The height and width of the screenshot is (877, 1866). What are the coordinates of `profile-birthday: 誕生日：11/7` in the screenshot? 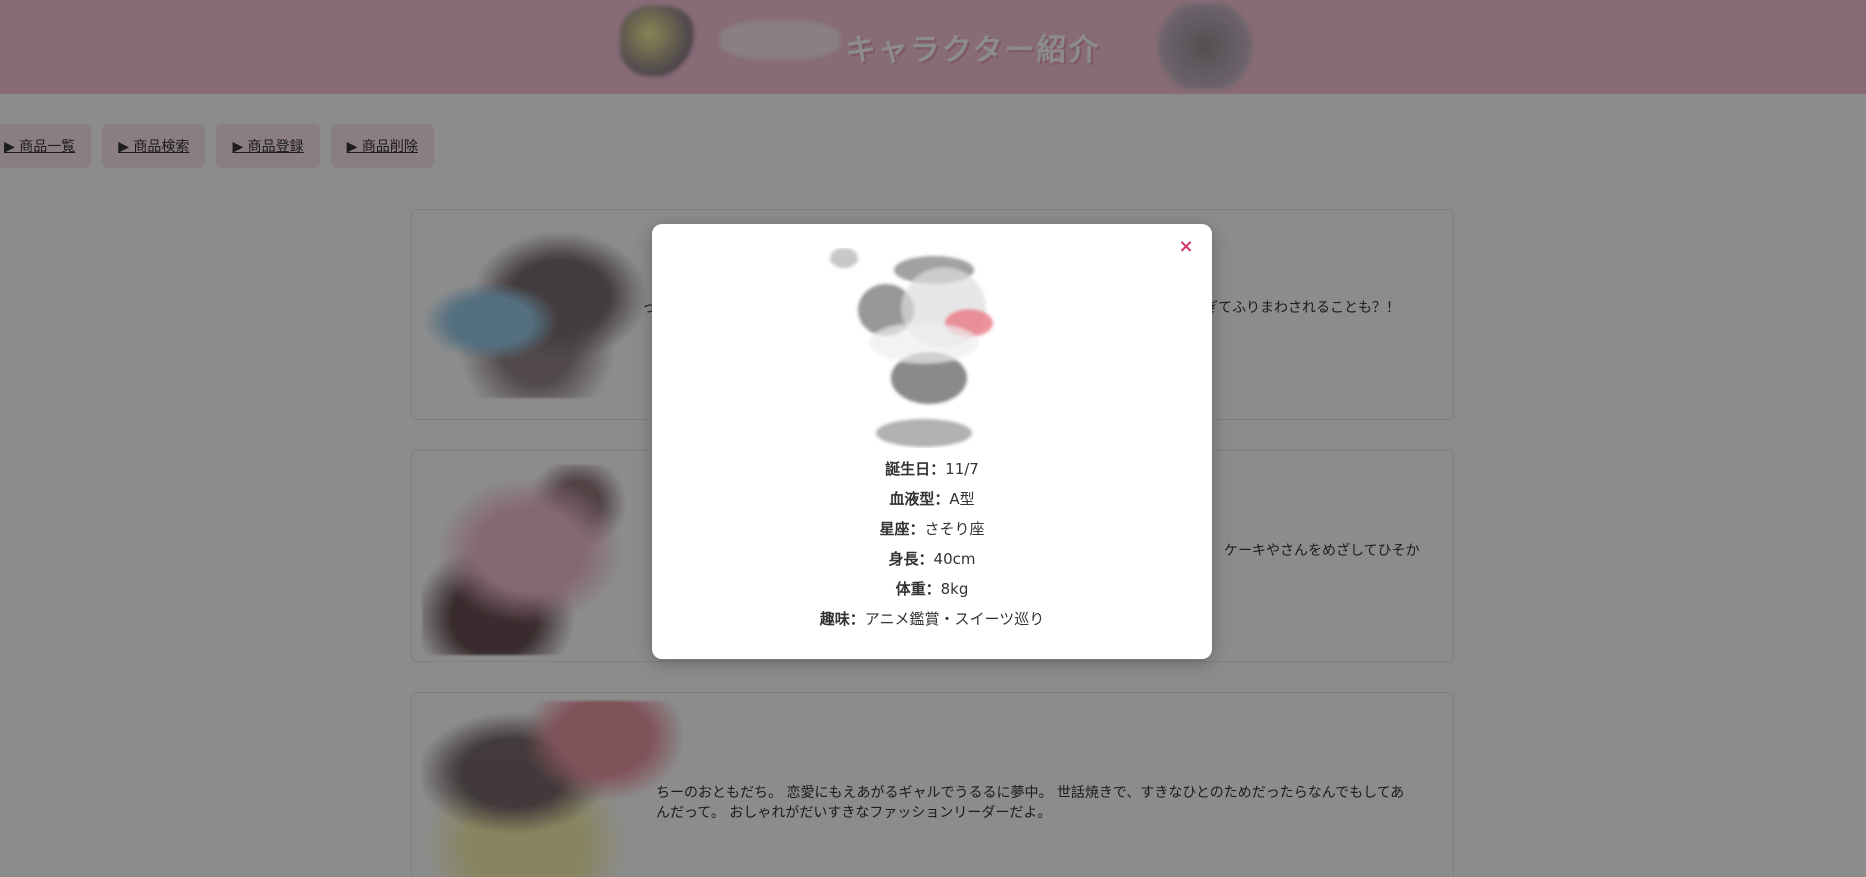 It's located at (932, 469).